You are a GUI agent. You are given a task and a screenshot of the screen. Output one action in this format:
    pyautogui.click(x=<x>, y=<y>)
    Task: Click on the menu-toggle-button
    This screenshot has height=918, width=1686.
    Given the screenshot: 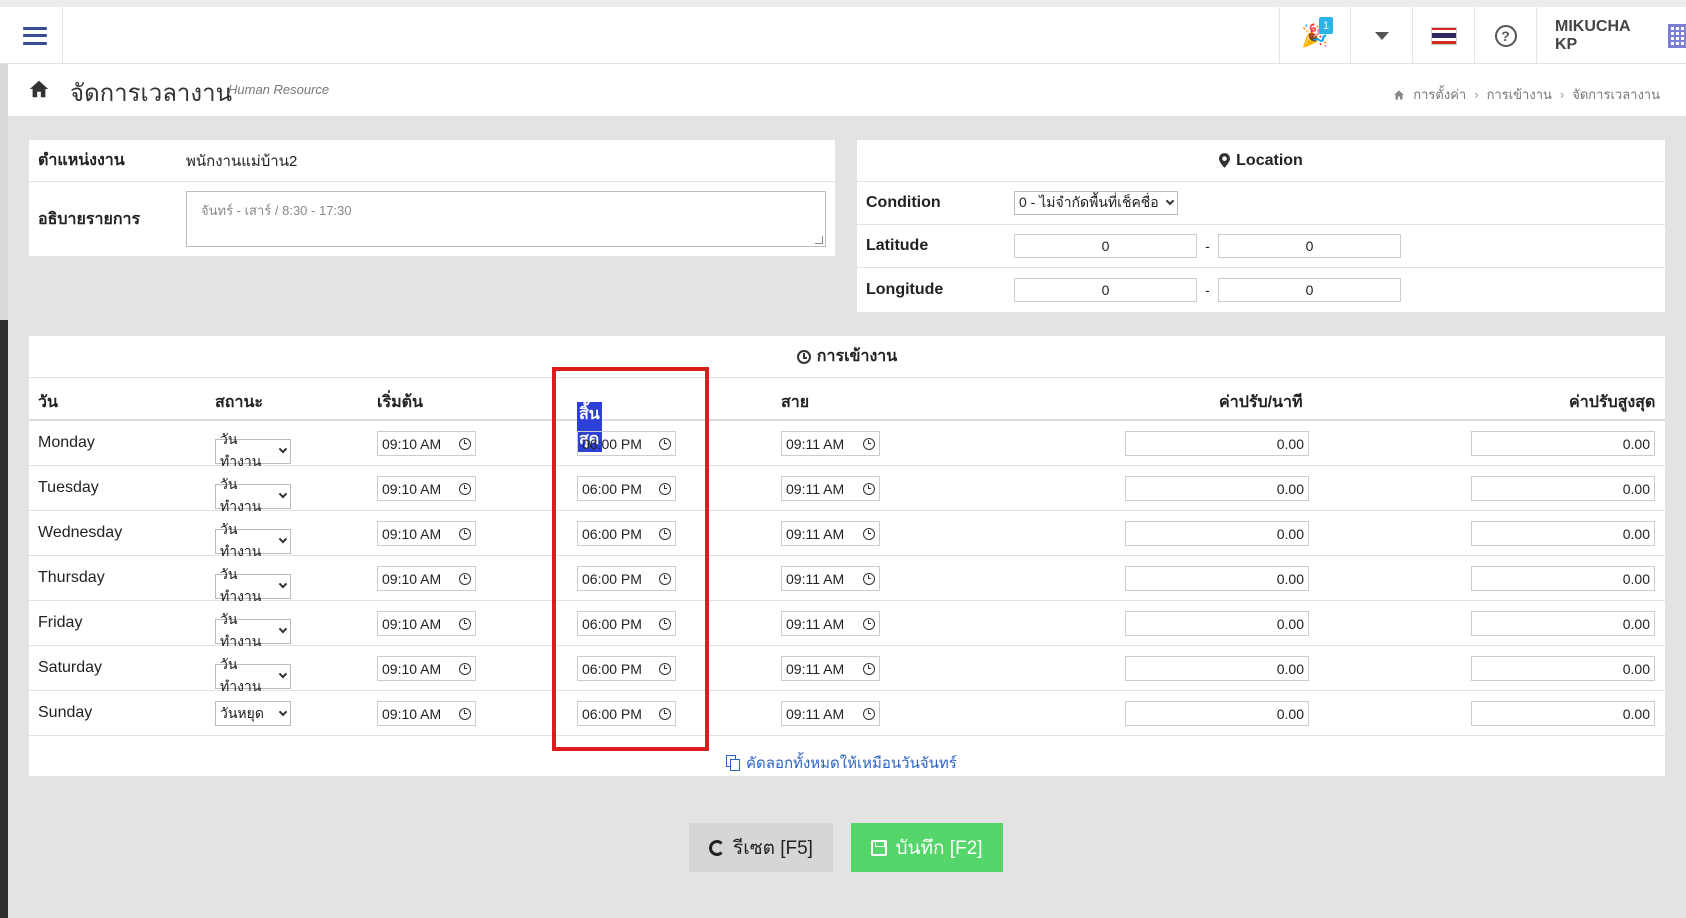 What is the action you would take?
    pyautogui.click(x=35, y=35)
    